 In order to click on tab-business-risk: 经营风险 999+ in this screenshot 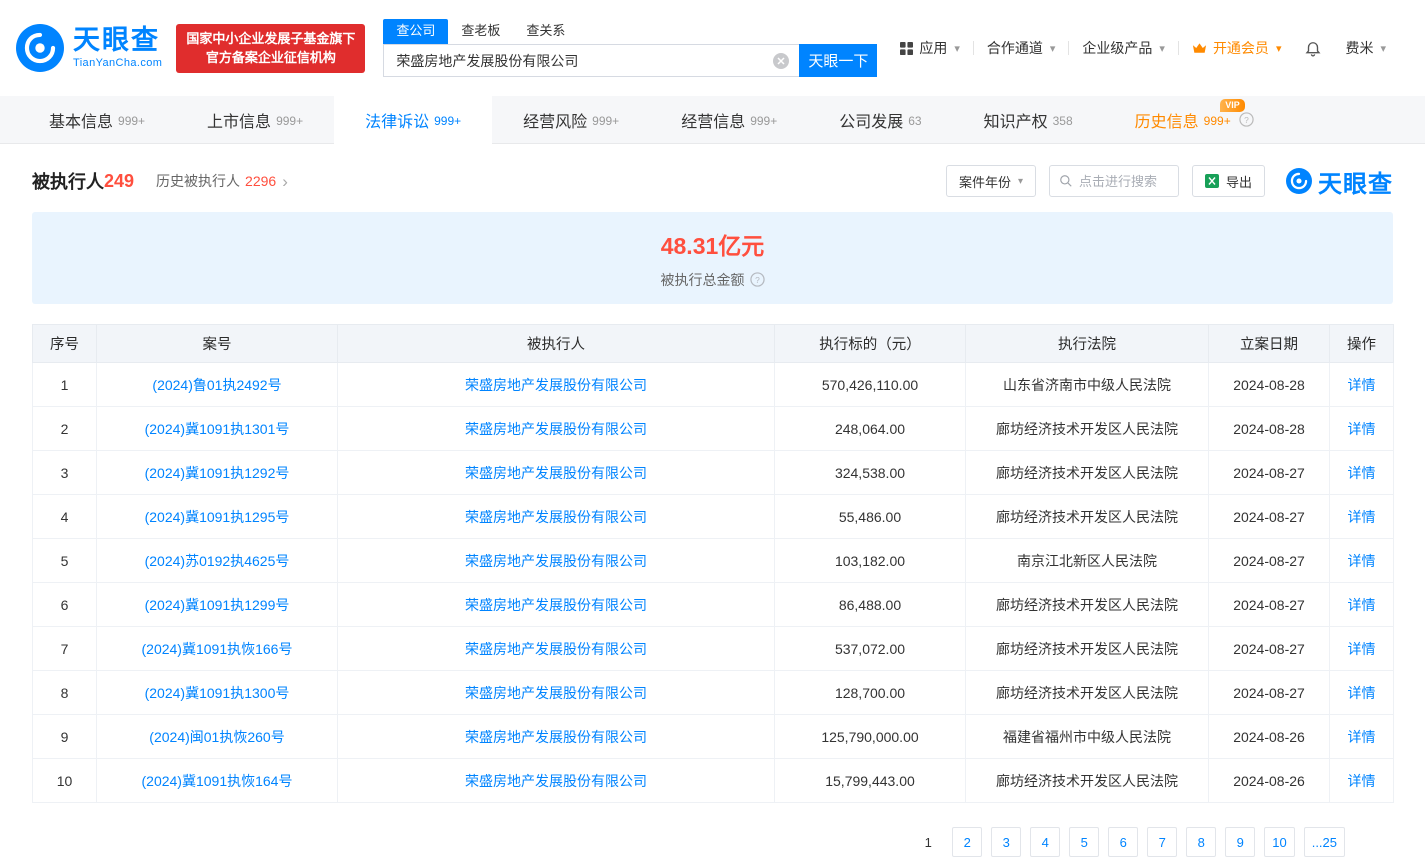, I will do `click(571, 119)`.